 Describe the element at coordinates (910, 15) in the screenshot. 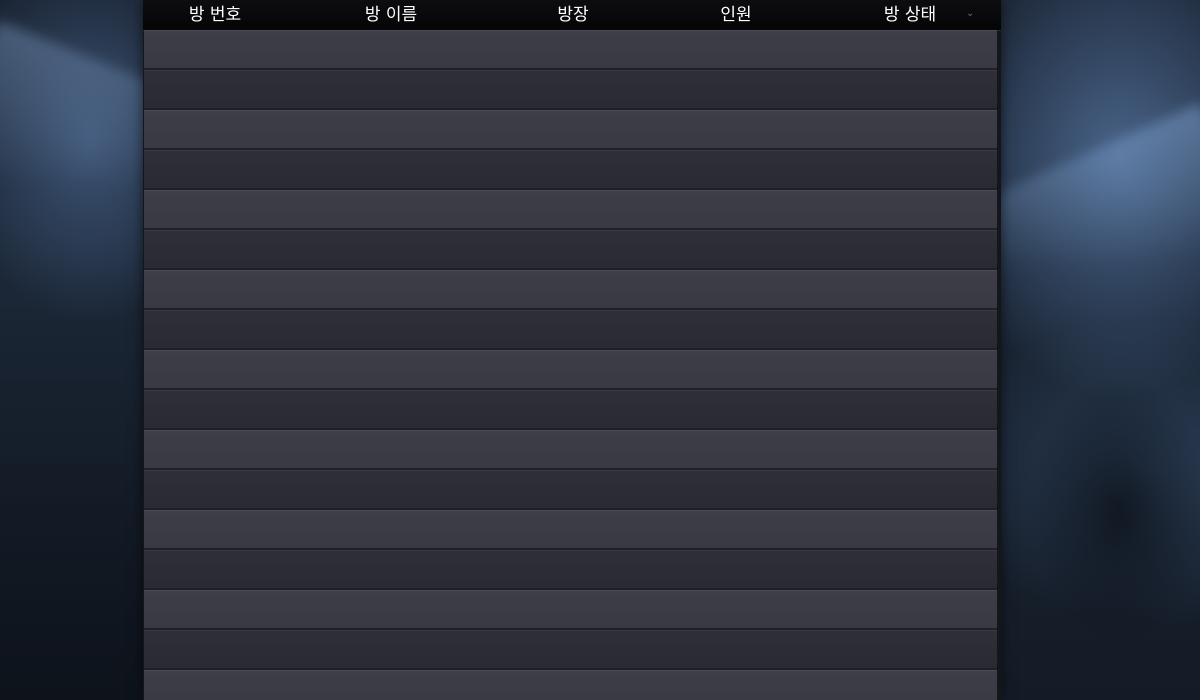

I see `column-header-room-status: 방 상태` at that location.